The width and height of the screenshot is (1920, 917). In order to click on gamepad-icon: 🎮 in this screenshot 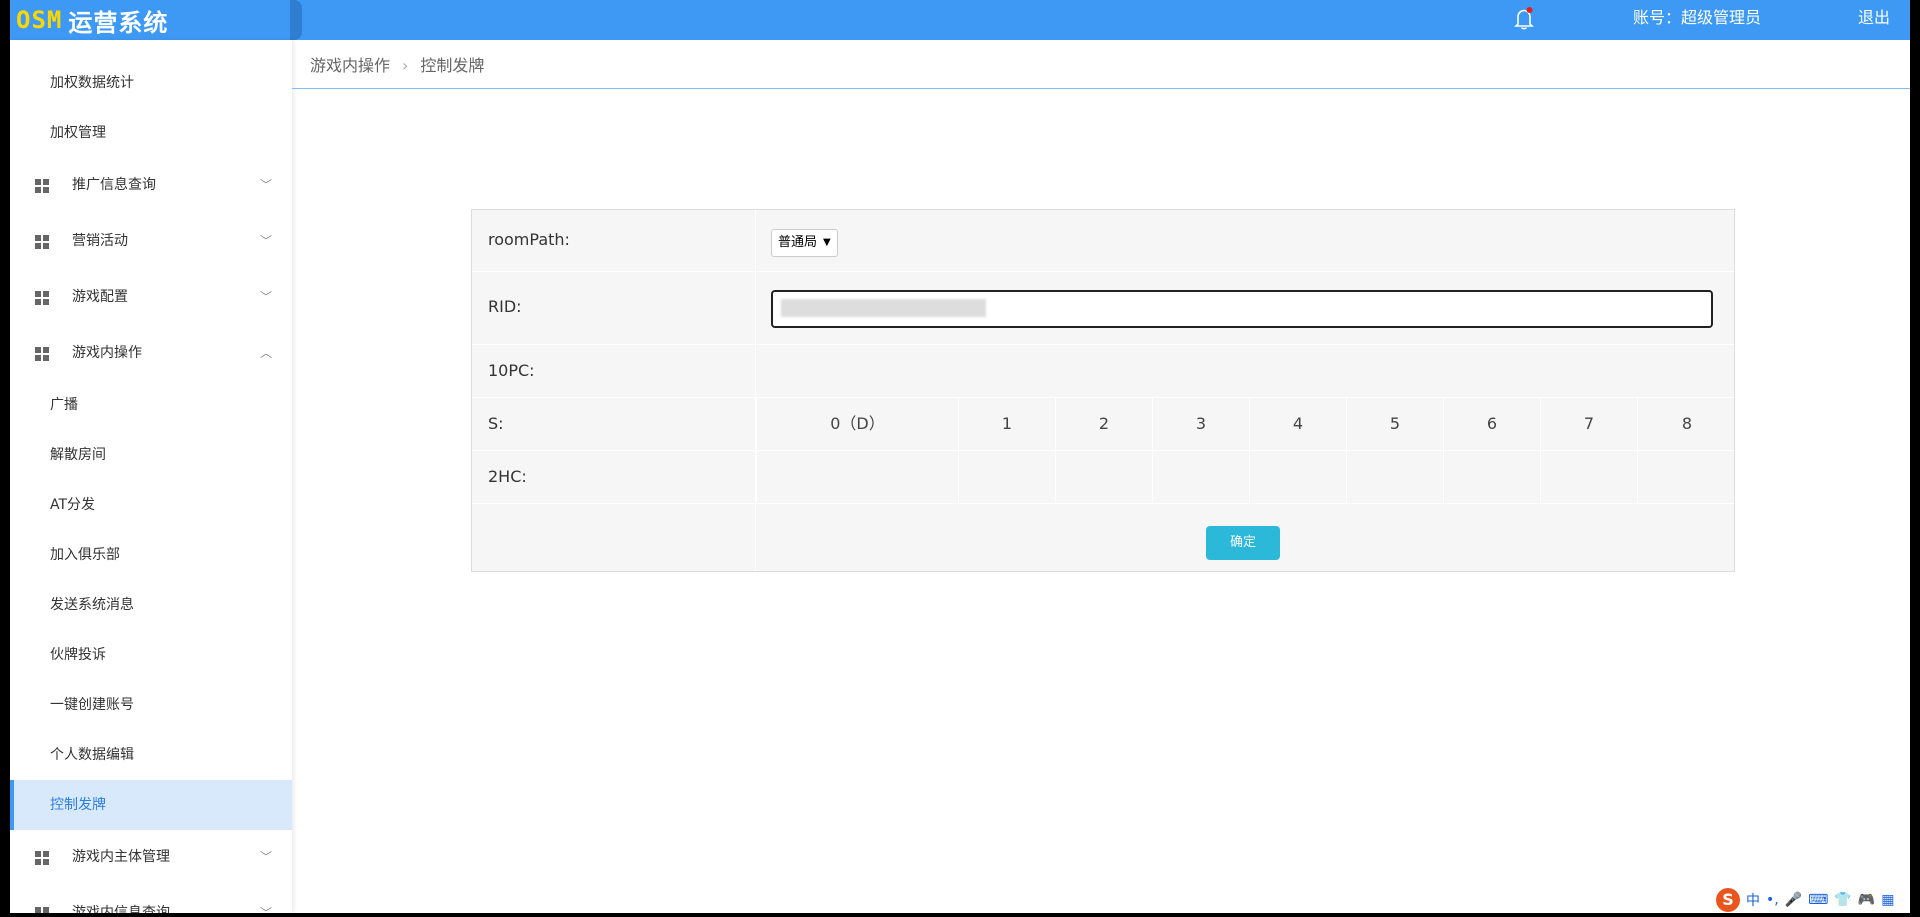, I will do `click(1866, 900)`.